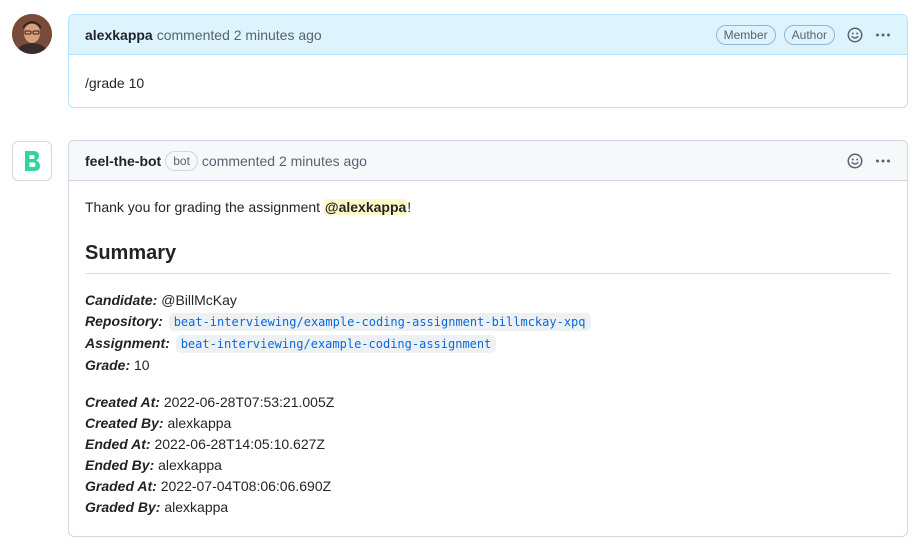 The image size is (920, 550). I want to click on field-graded-at: Graded At: 2022-07-04T08:06:06.690Z, so click(488, 486).